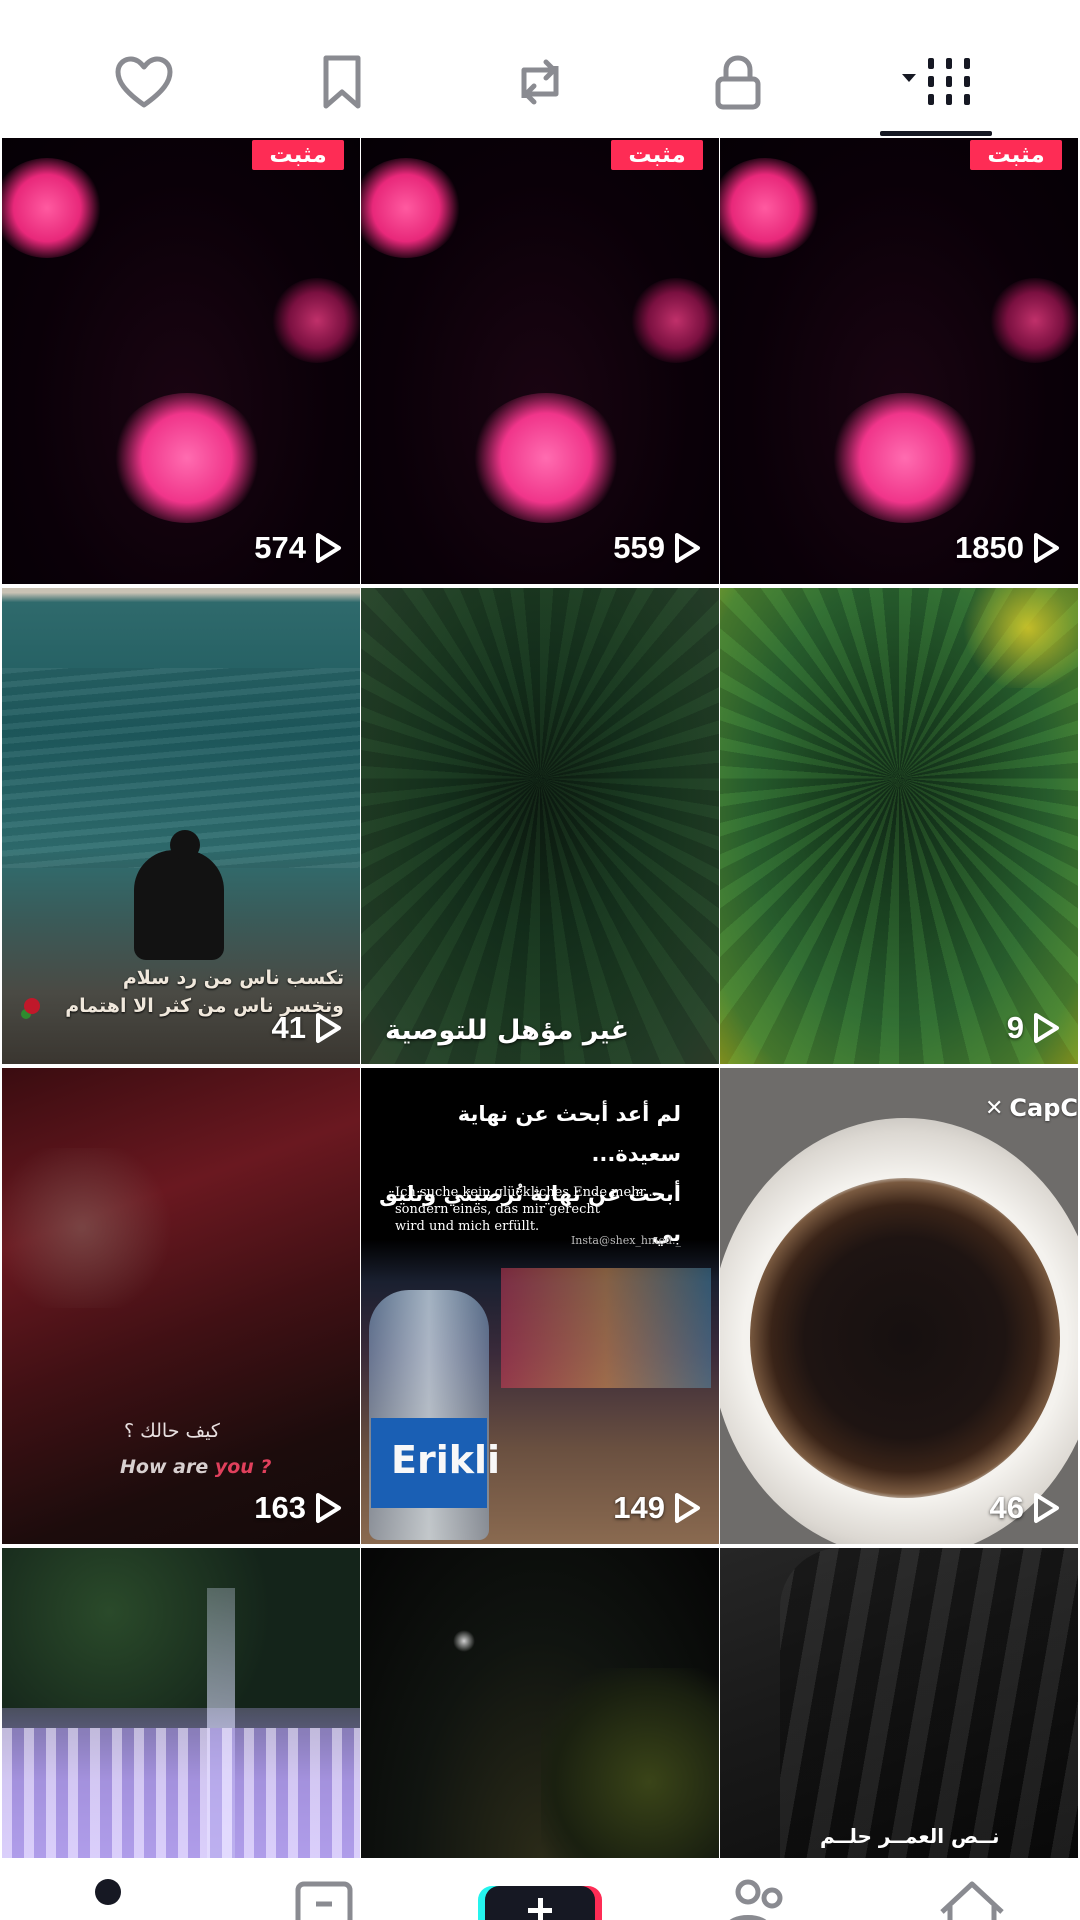 This screenshot has height=1920, width=1080. What do you see at coordinates (540, 361) in the screenshot?
I see `video-tile: مثبت 559` at bounding box center [540, 361].